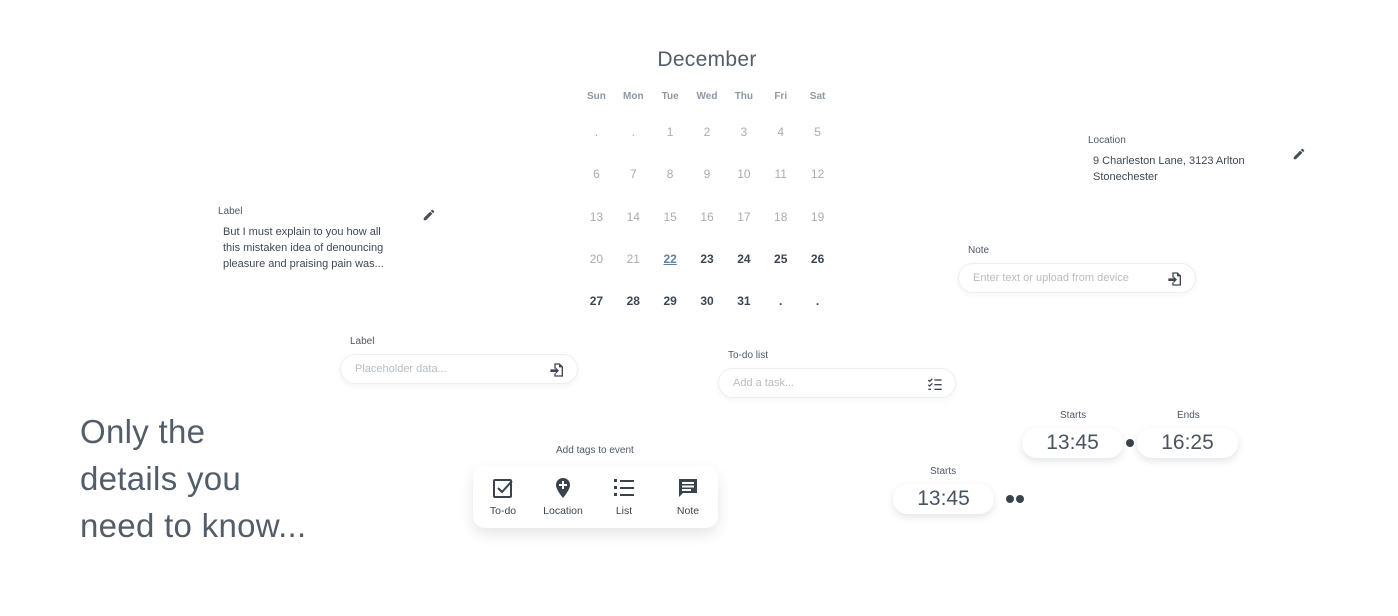  Describe the element at coordinates (670, 132) in the screenshot. I see `calendar-day: 1` at that location.